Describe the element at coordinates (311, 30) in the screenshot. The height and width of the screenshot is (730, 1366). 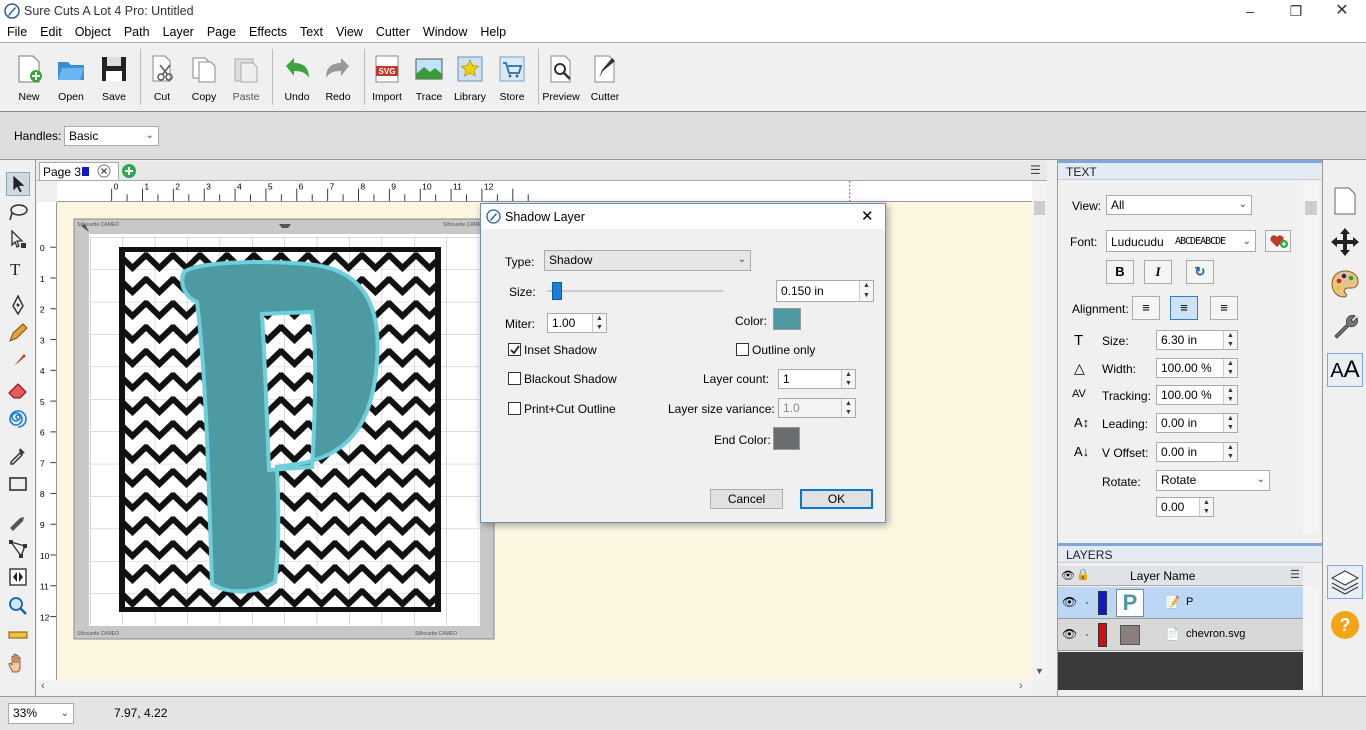
I see `menu-text: Text` at that location.